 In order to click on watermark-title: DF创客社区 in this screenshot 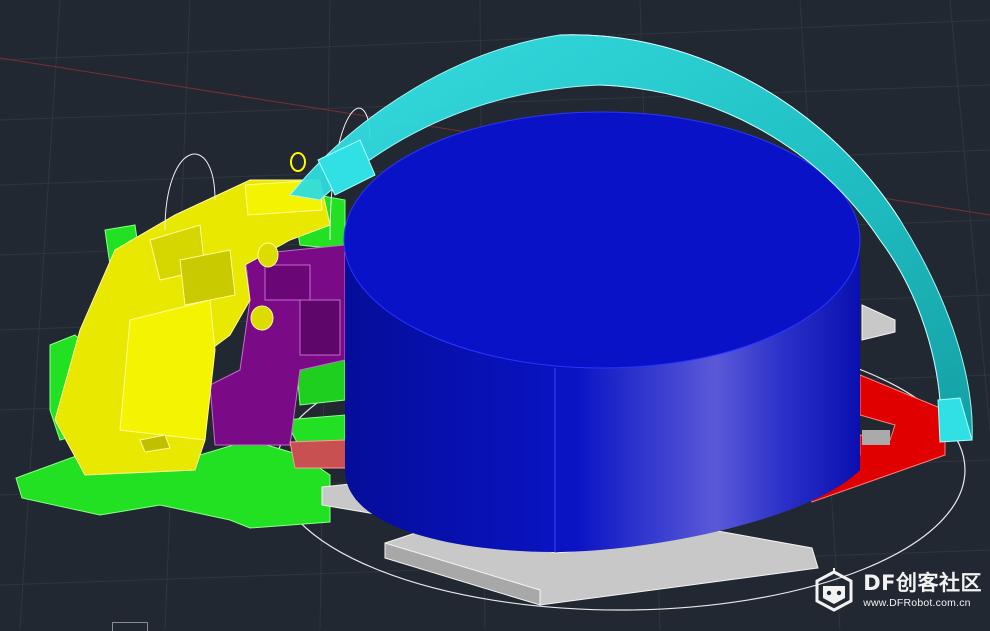, I will do `click(922, 583)`.